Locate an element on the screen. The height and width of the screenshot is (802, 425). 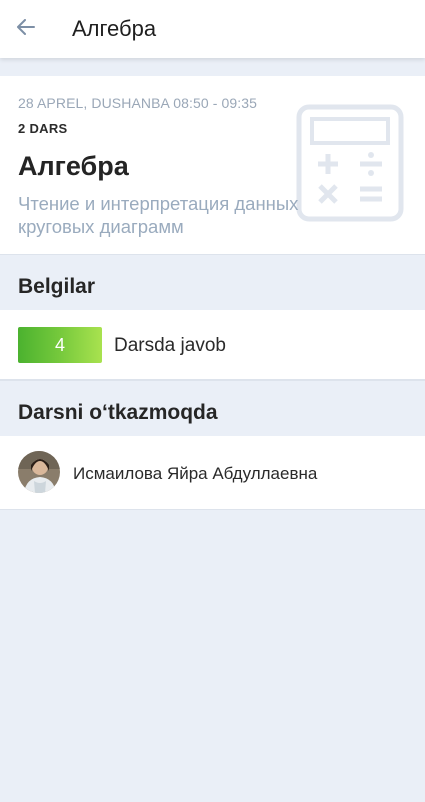
teacher-section-header: Darsni o‘tkazmoqda is located at coordinates (212, 408).